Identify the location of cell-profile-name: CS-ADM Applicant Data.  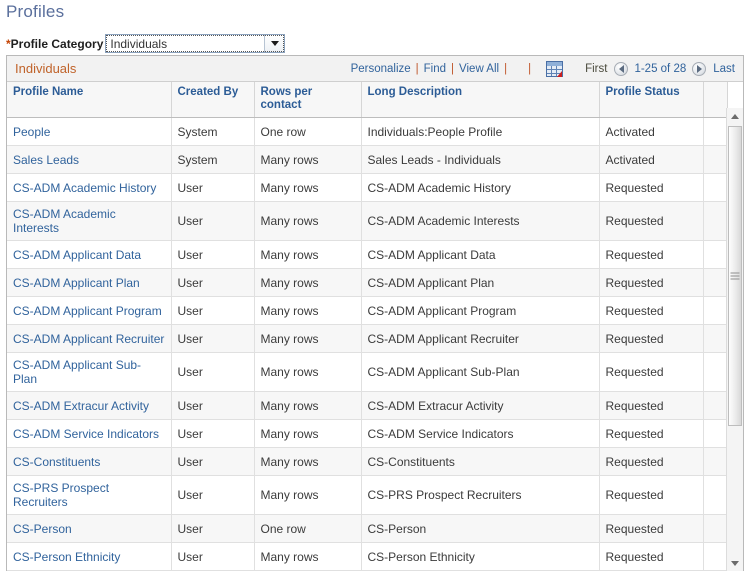
(89, 254).